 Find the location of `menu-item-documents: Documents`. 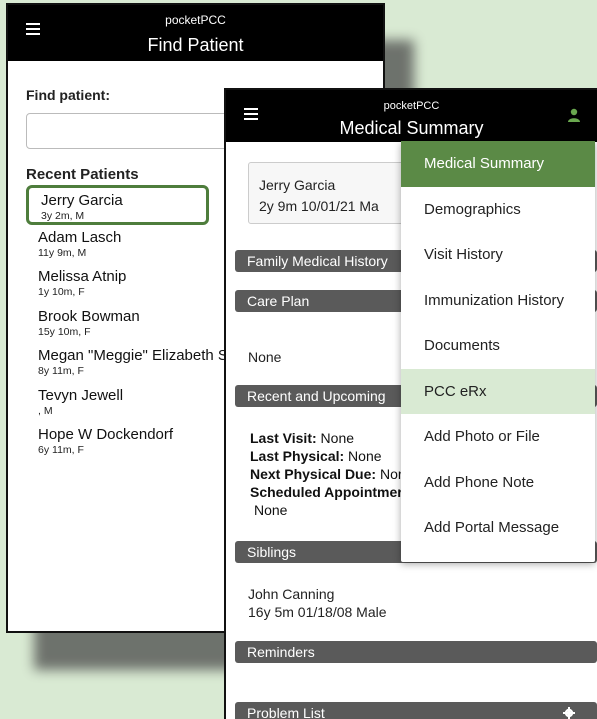

menu-item-documents: Documents is located at coordinates (498, 346).